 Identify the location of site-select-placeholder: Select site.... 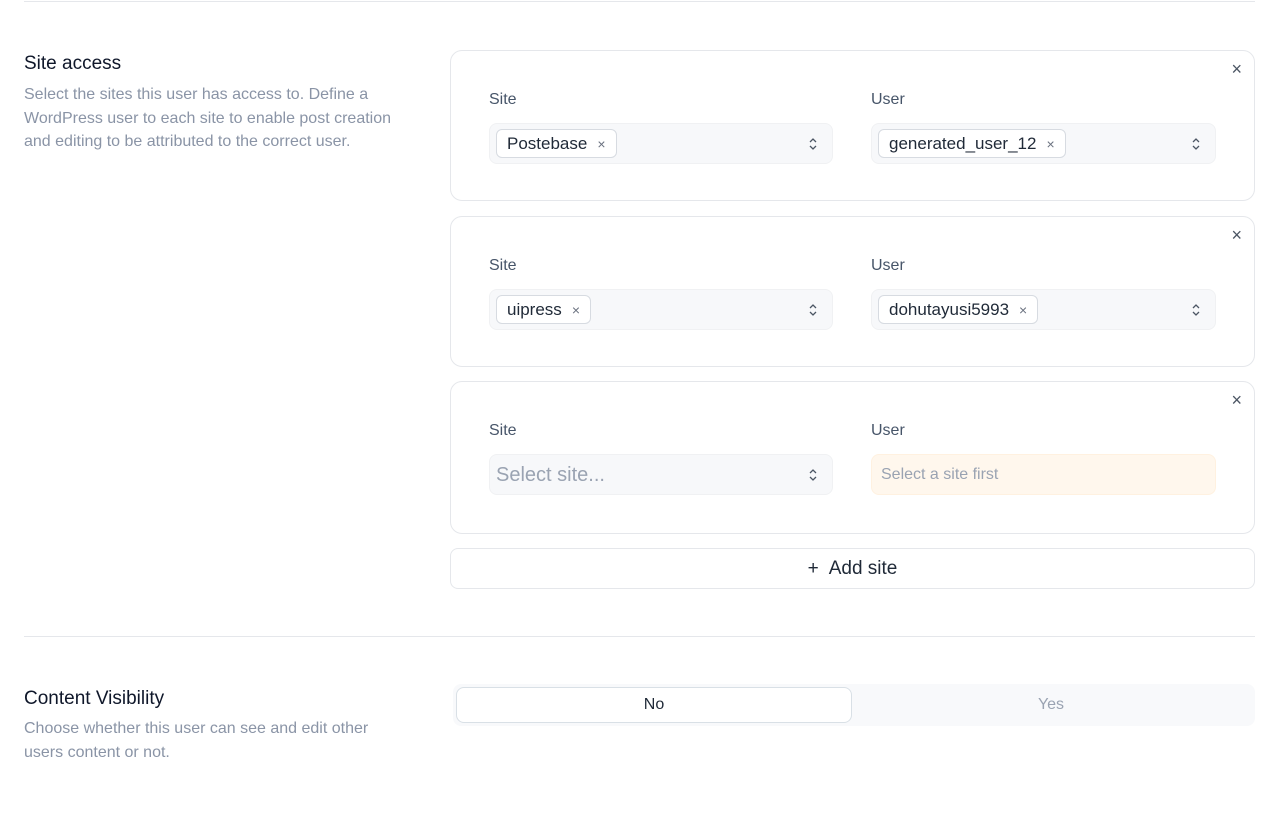
(550, 475).